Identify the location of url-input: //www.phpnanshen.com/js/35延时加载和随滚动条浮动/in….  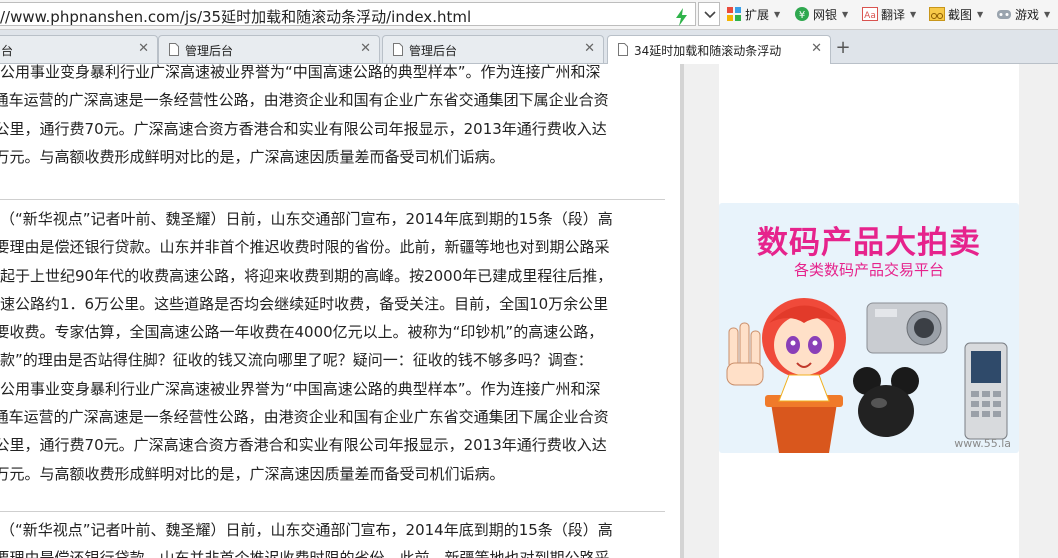
(348, 14).